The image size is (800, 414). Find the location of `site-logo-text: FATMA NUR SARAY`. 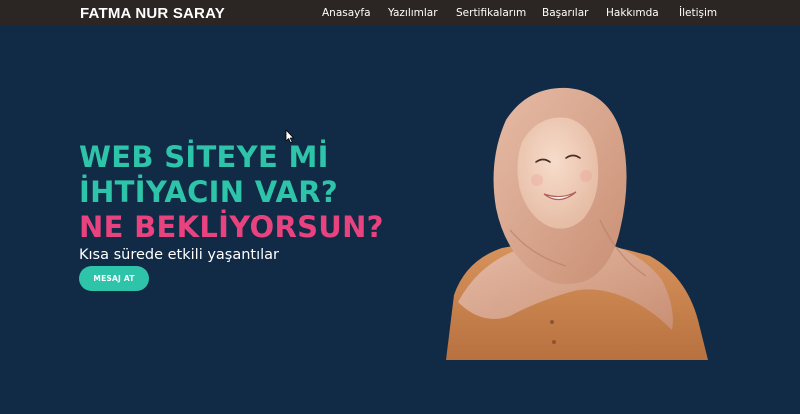

site-logo-text: FATMA NUR SARAY is located at coordinates (152, 13).